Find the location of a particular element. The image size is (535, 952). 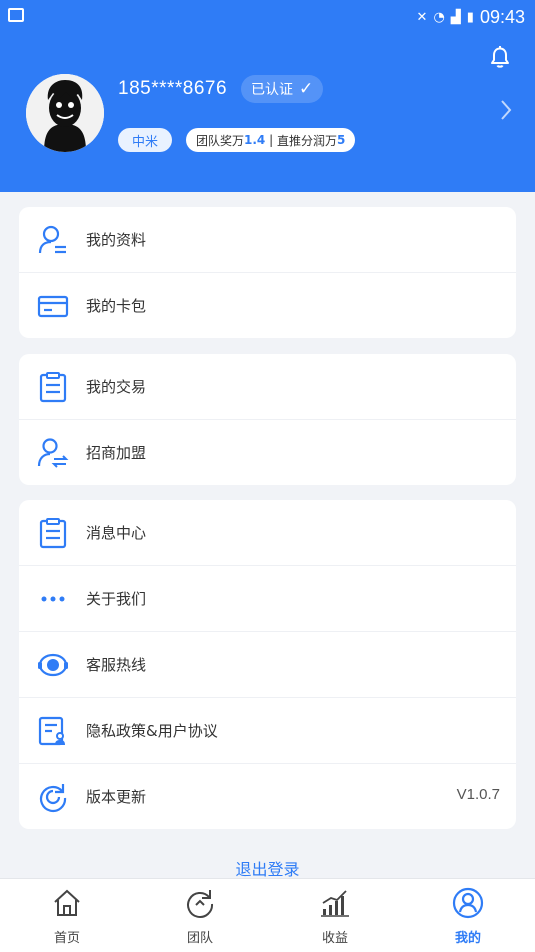

menu-item-privacy-policy: 隐私政策&用户协议 is located at coordinates (267, 731).